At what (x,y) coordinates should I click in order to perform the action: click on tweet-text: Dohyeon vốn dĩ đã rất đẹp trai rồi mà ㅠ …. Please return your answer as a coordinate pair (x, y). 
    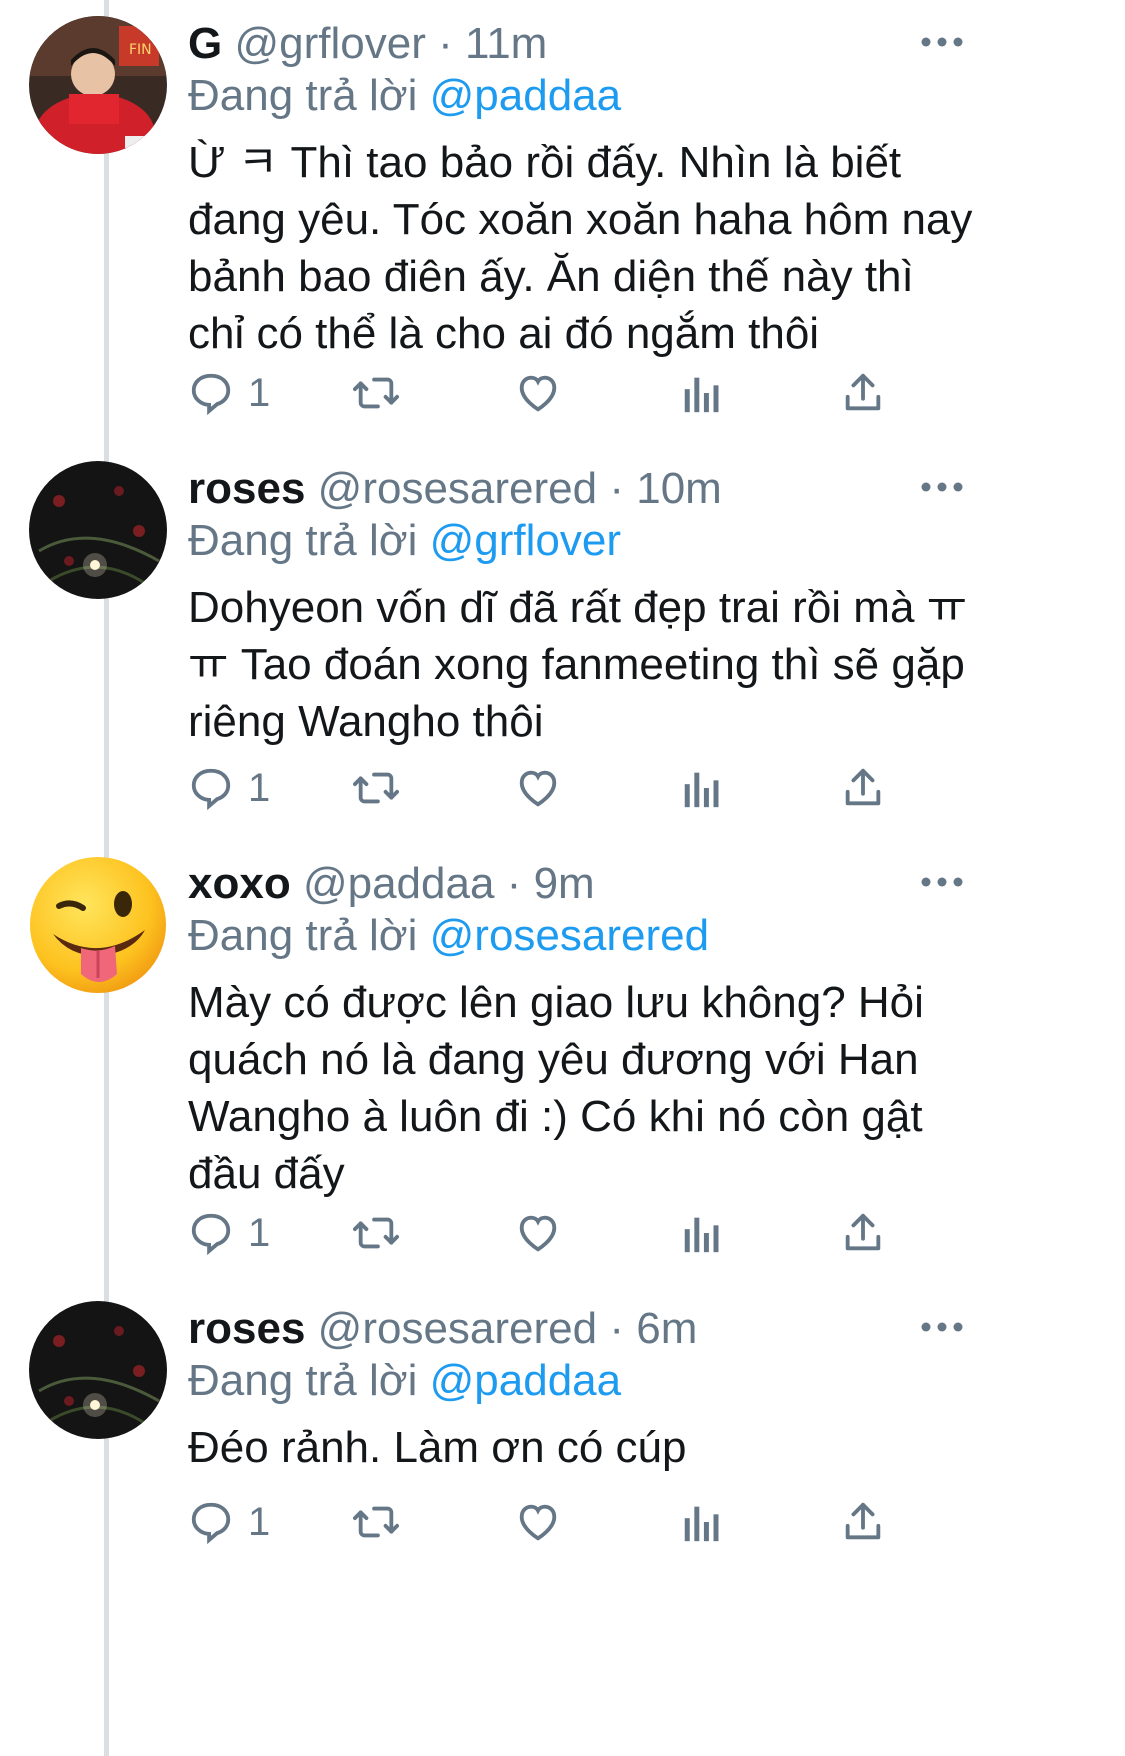
    Looking at the image, I should click on (578, 664).